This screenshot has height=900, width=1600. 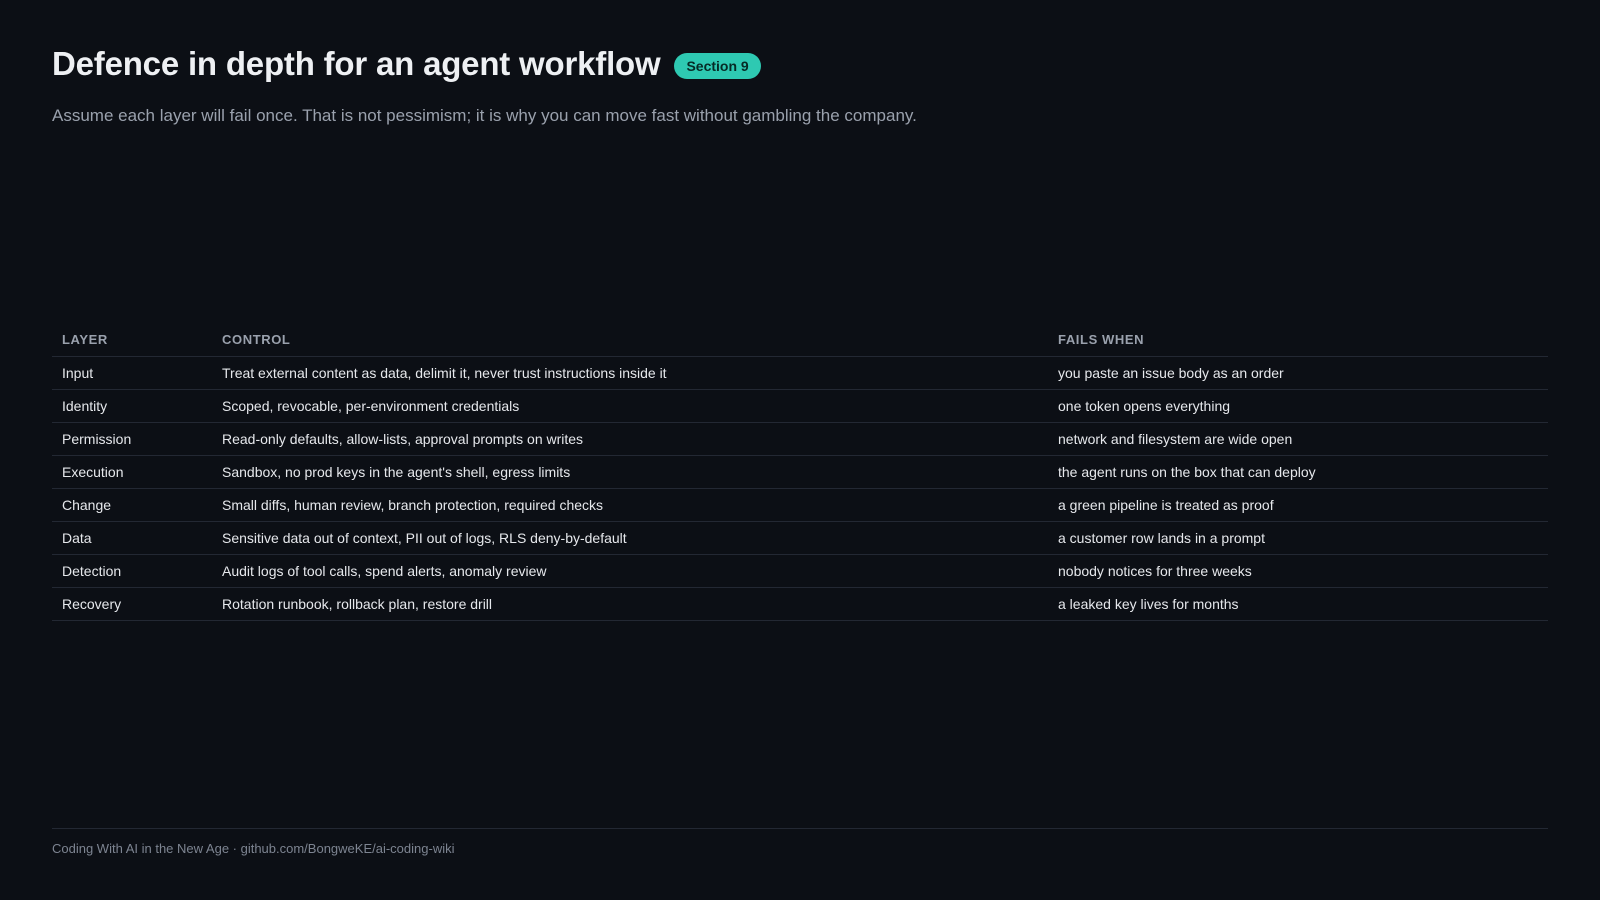 What do you see at coordinates (1298, 373) in the screenshot?
I see `cell-fails-when: you paste an issue body as an order` at bounding box center [1298, 373].